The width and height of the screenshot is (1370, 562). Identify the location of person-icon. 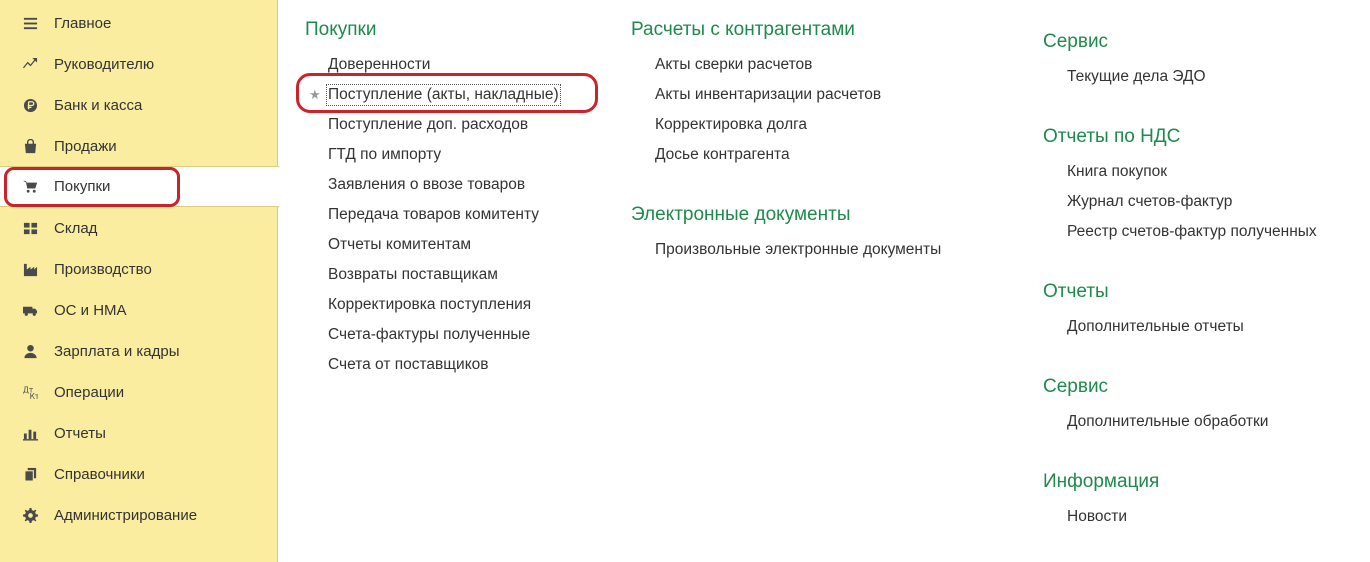
(30, 352).